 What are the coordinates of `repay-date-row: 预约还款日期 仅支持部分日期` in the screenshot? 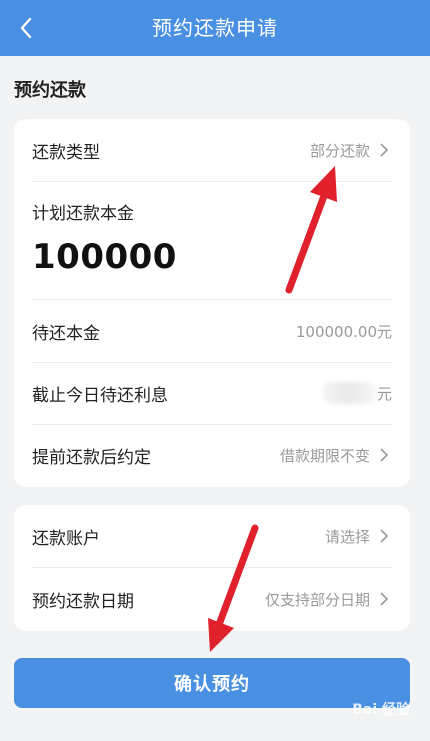 It's located at (212, 599).